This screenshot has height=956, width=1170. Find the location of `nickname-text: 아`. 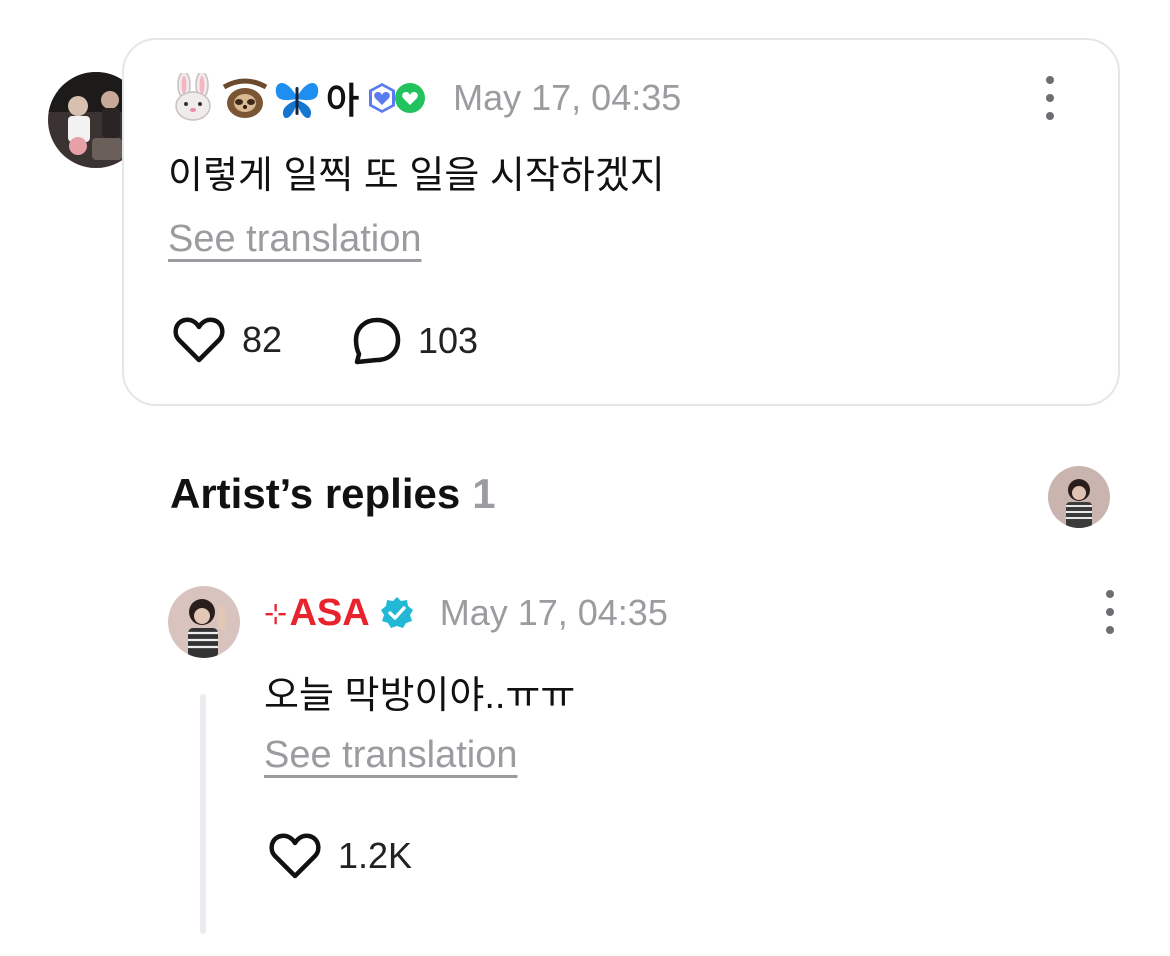

nickname-text: 아 is located at coordinates (343, 100).